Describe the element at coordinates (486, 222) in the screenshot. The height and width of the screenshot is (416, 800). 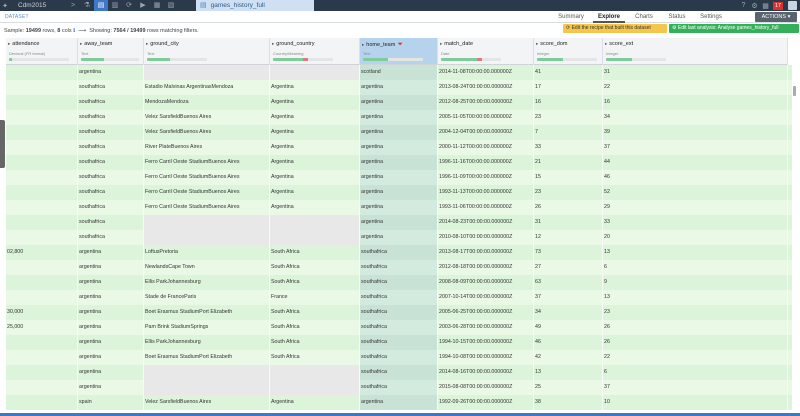
I see `table-cell: 2014-08-23T00:00:00.000000Z` at that location.